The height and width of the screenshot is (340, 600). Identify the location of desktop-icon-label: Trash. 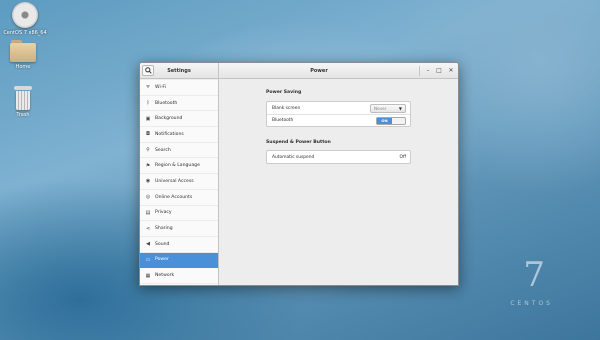
(23, 115).